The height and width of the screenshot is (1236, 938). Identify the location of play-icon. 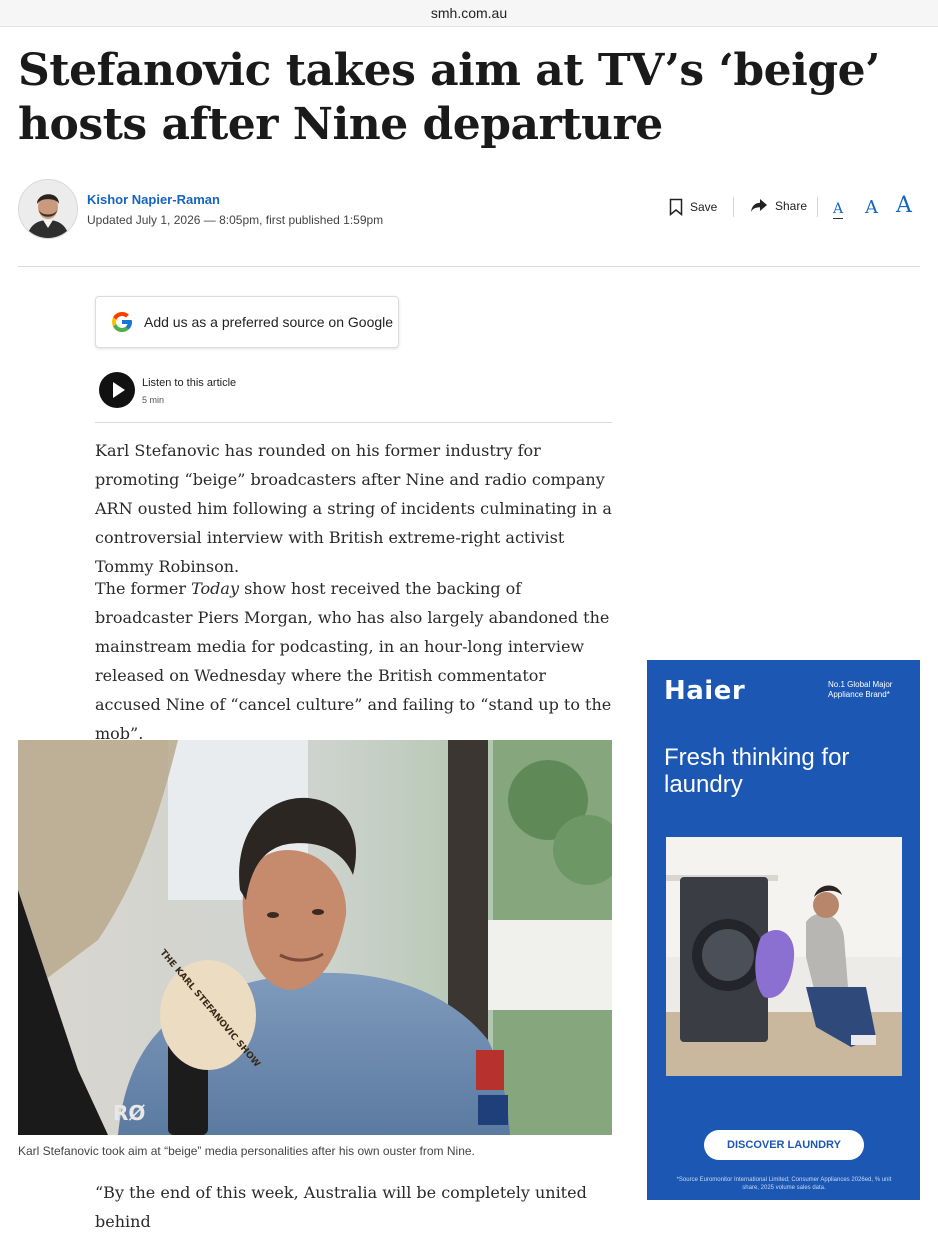
(117, 390).